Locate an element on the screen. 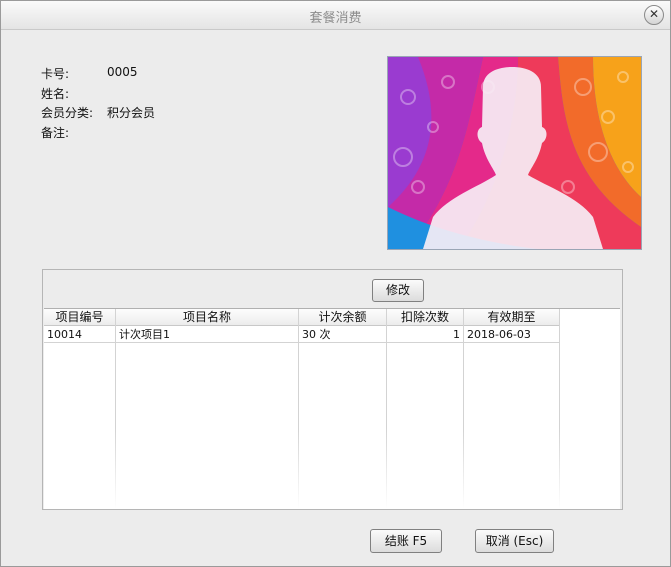 This screenshot has height=567, width=671. column-header-code: 项目编号 is located at coordinates (79, 317).